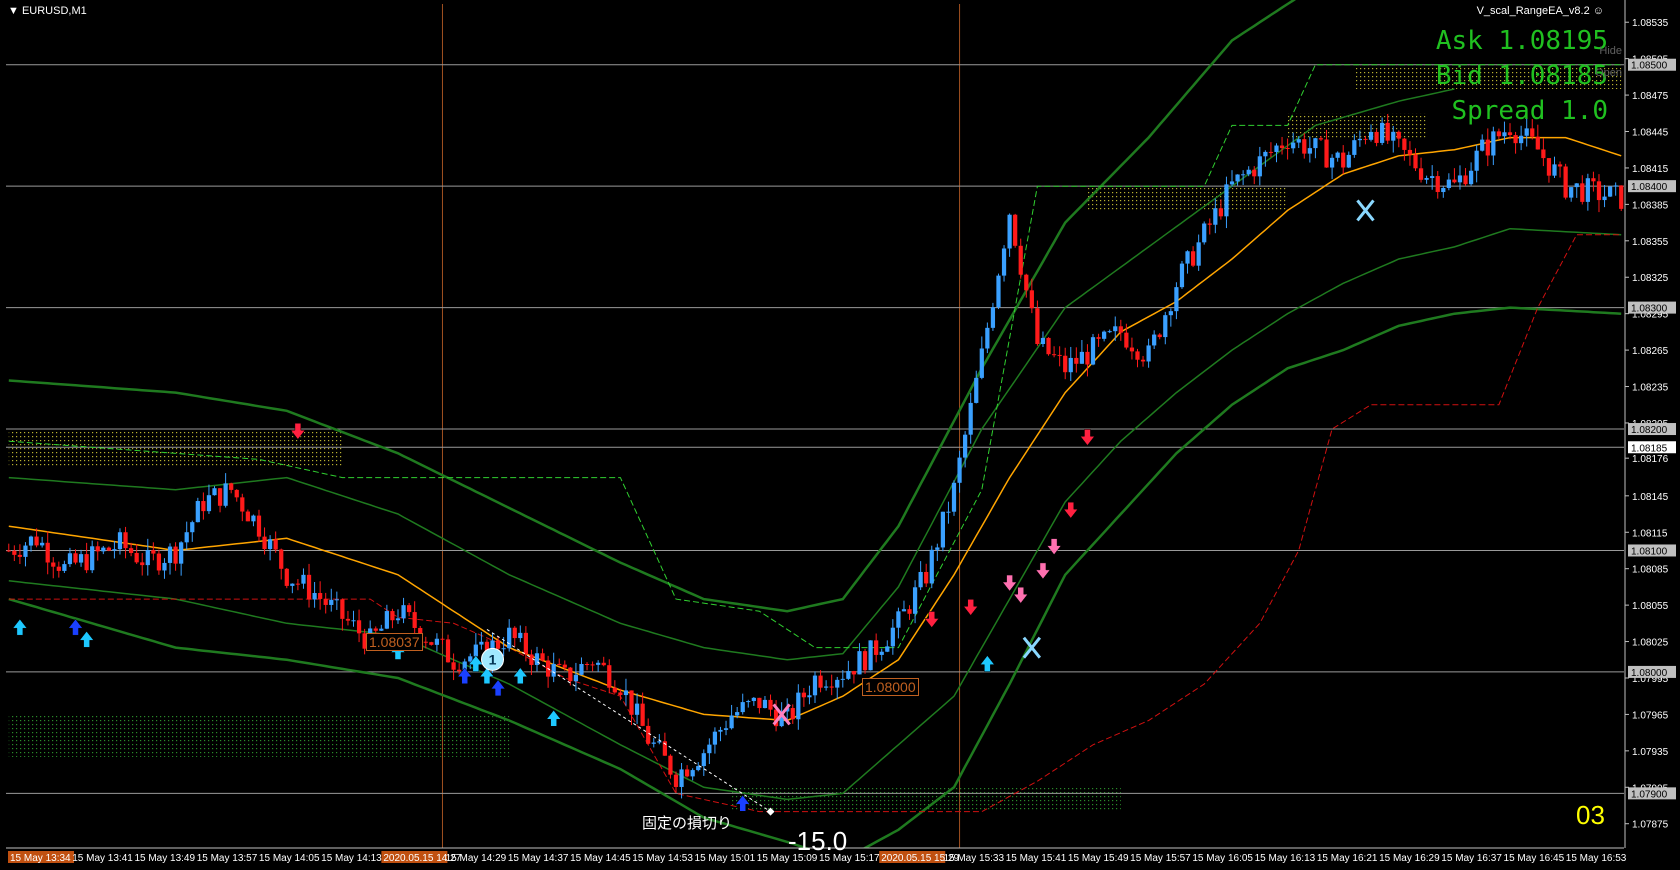 This screenshot has height=870, width=1680. Describe the element at coordinates (1650, 606) in the screenshot. I see `price-tick-label: 1.08055` at that location.